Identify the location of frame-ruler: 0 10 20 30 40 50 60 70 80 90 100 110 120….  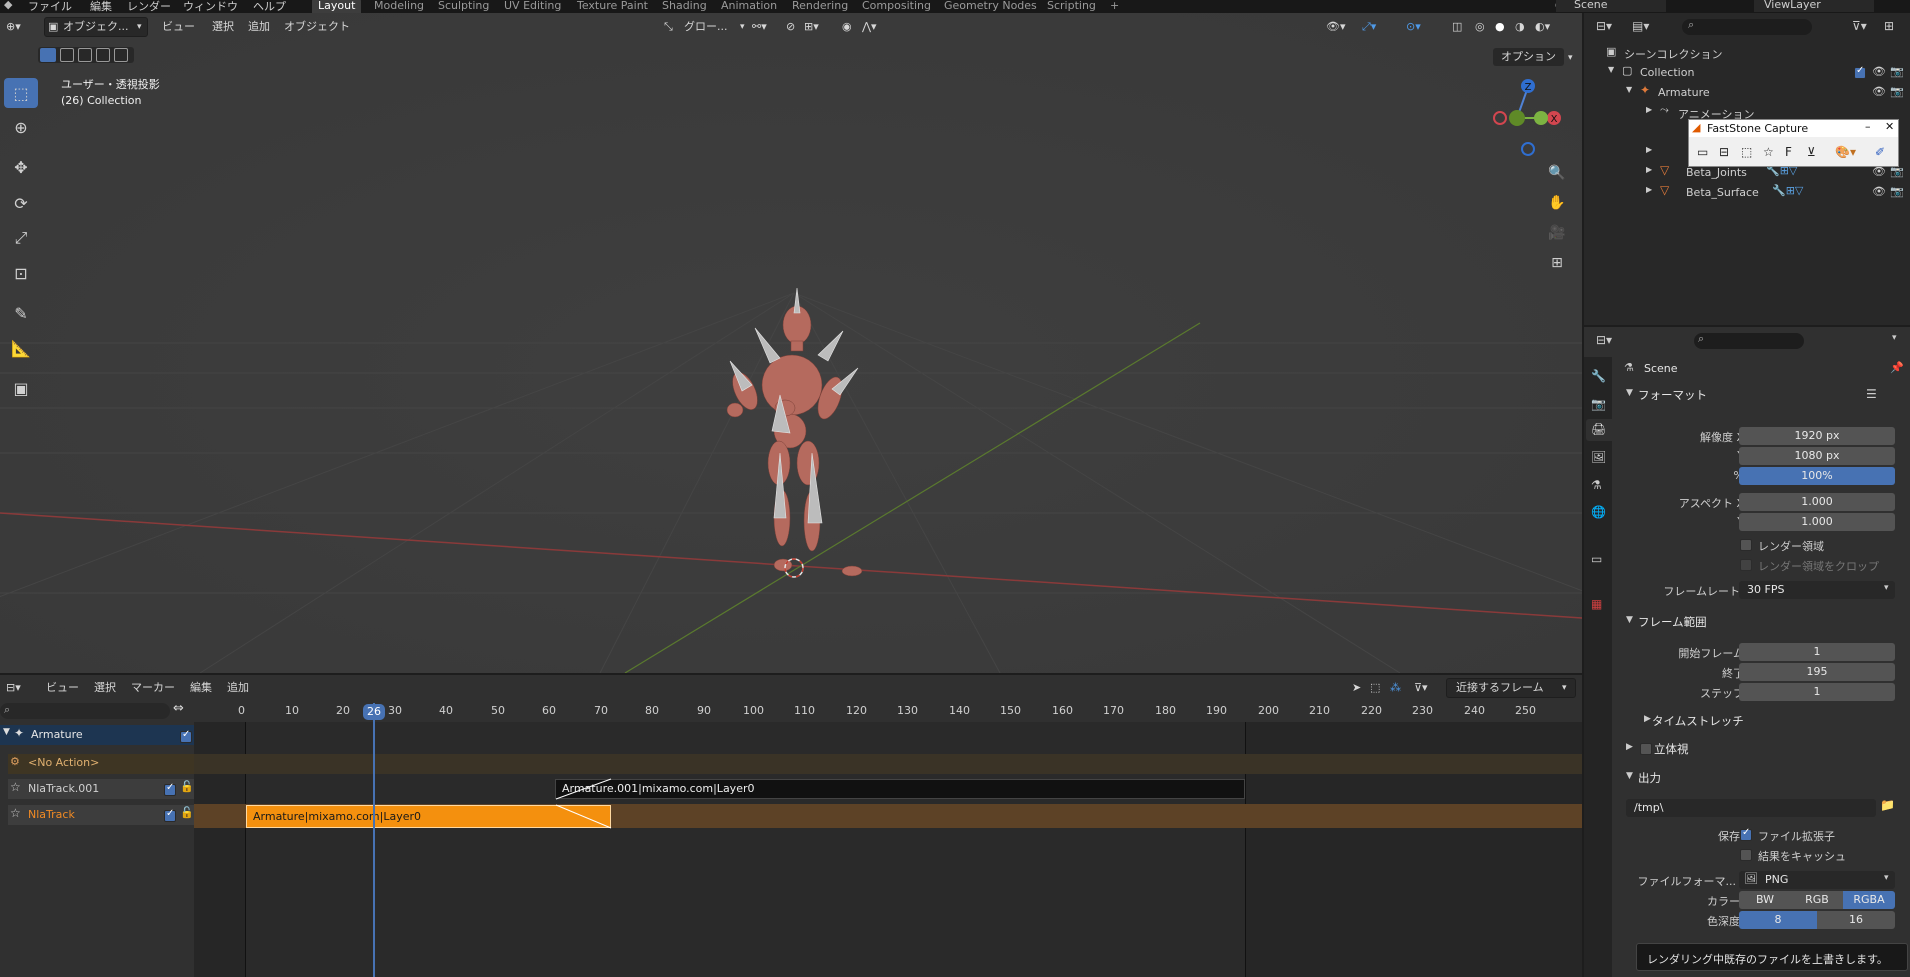
(888, 712).